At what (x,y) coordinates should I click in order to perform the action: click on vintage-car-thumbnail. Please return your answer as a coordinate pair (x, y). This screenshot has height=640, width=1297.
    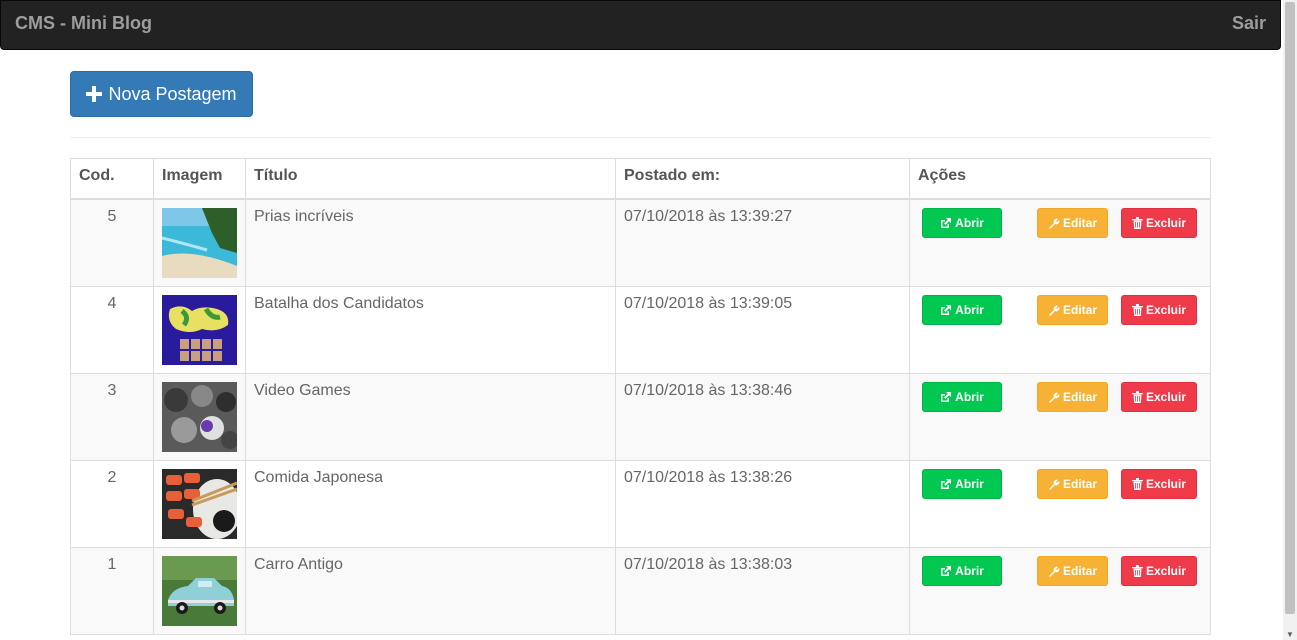
    Looking at the image, I should click on (199, 590).